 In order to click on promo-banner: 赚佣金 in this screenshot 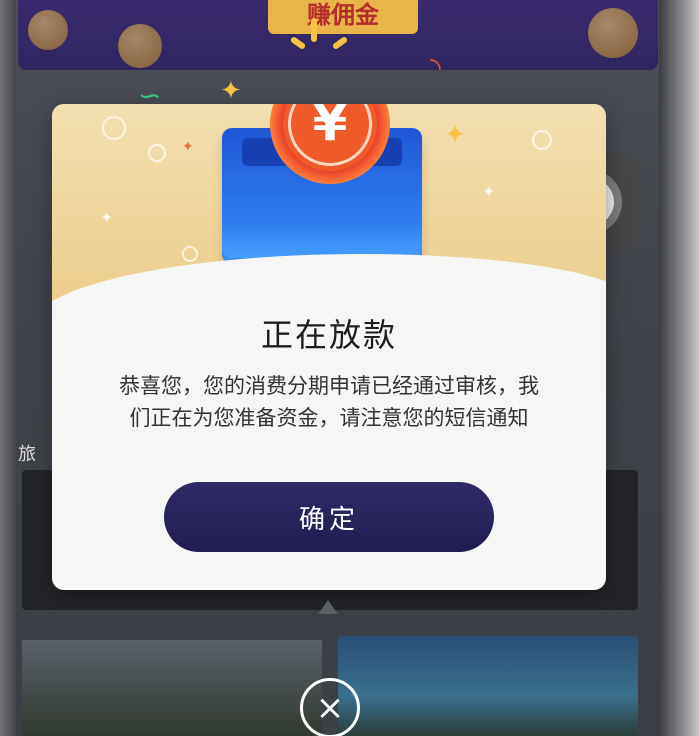, I will do `click(338, 35)`.